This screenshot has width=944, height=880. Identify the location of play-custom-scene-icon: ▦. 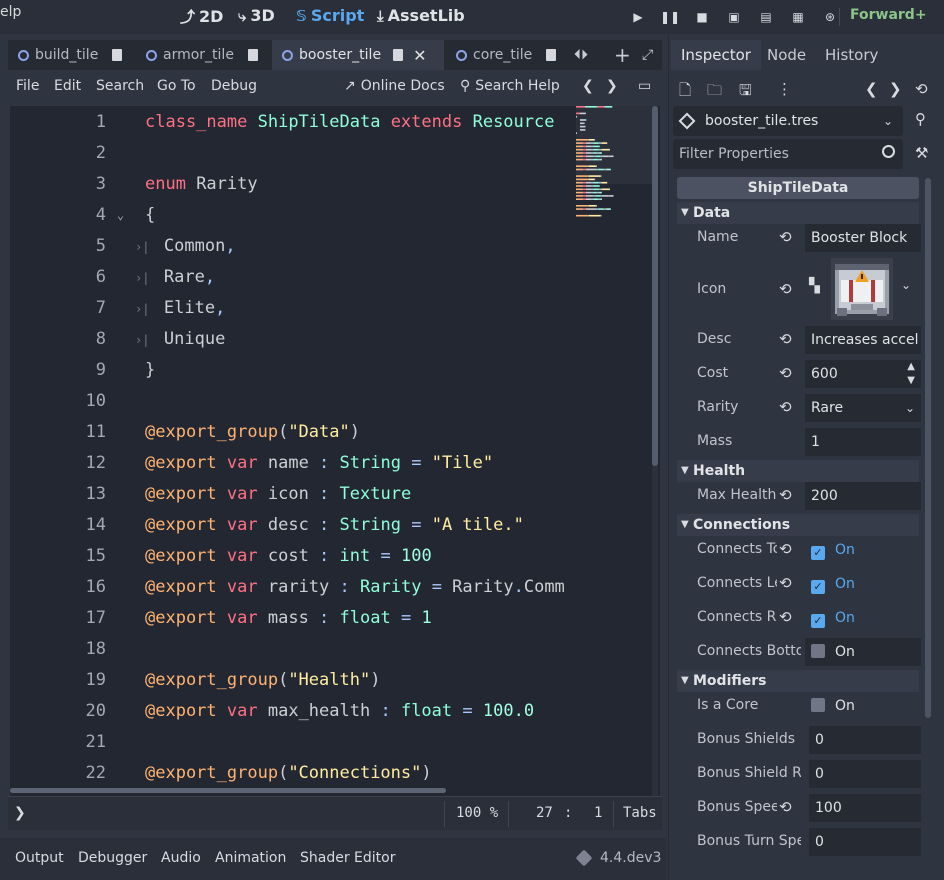
(798, 17).